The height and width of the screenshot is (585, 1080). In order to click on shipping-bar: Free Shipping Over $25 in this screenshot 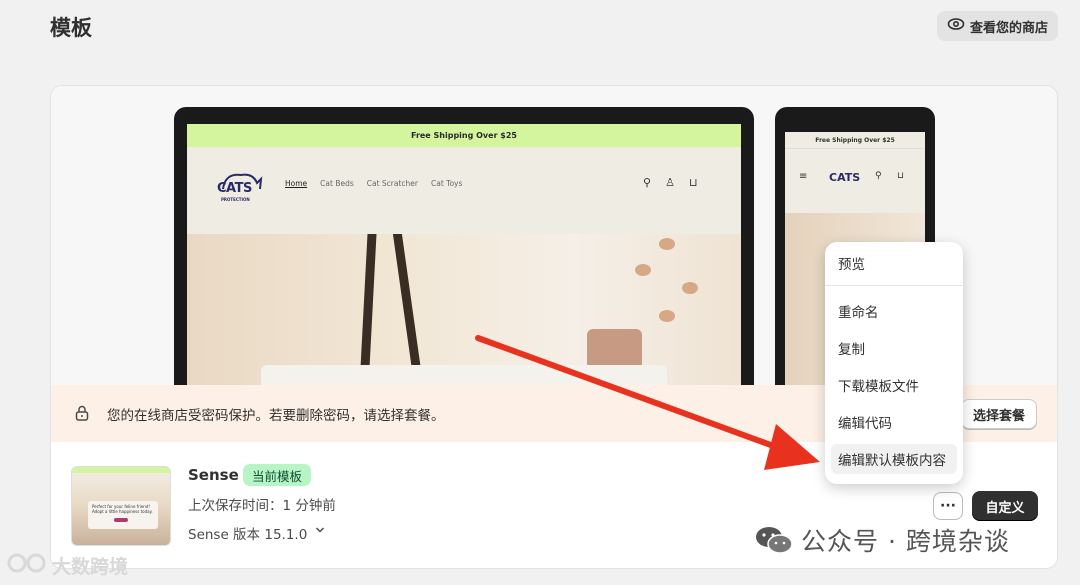, I will do `click(464, 135)`.